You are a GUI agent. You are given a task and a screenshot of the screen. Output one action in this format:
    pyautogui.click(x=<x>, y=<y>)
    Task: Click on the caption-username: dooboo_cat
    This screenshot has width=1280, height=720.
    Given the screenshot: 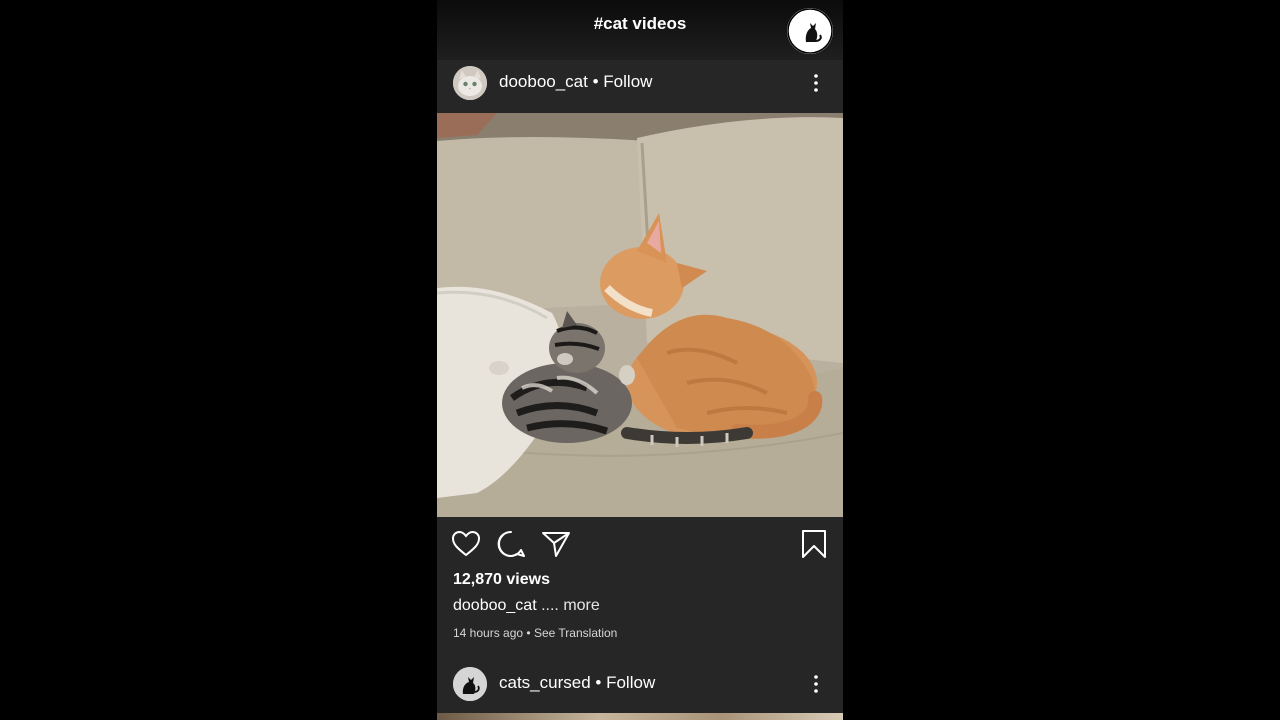 What is the action you would take?
    pyautogui.click(x=495, y=605)
    